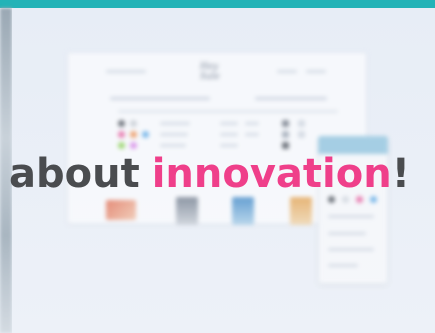  What do you see at coordinates (74, 174) in the screenshot?
I see `headline-part-dark: about` at bounding box center [74, 174].